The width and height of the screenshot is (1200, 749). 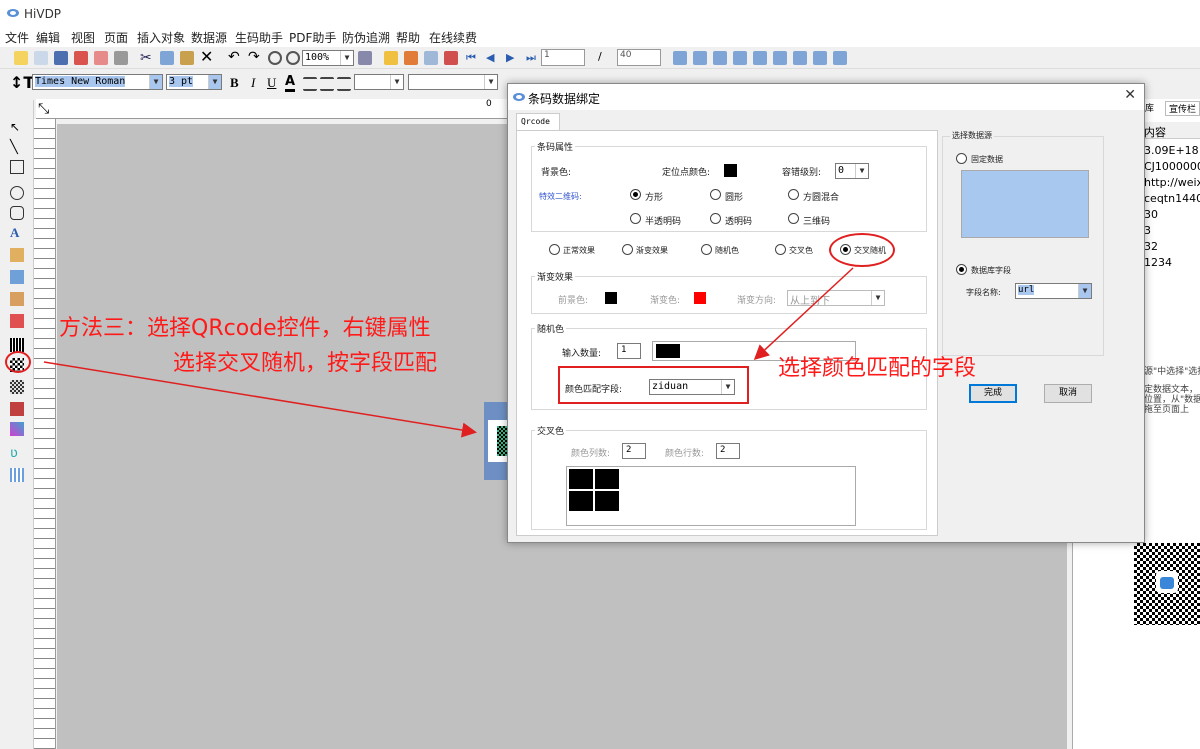 I want to click on annotation-step2: 选择交叉随机，按字段匹配, so click(x=305, y=363).